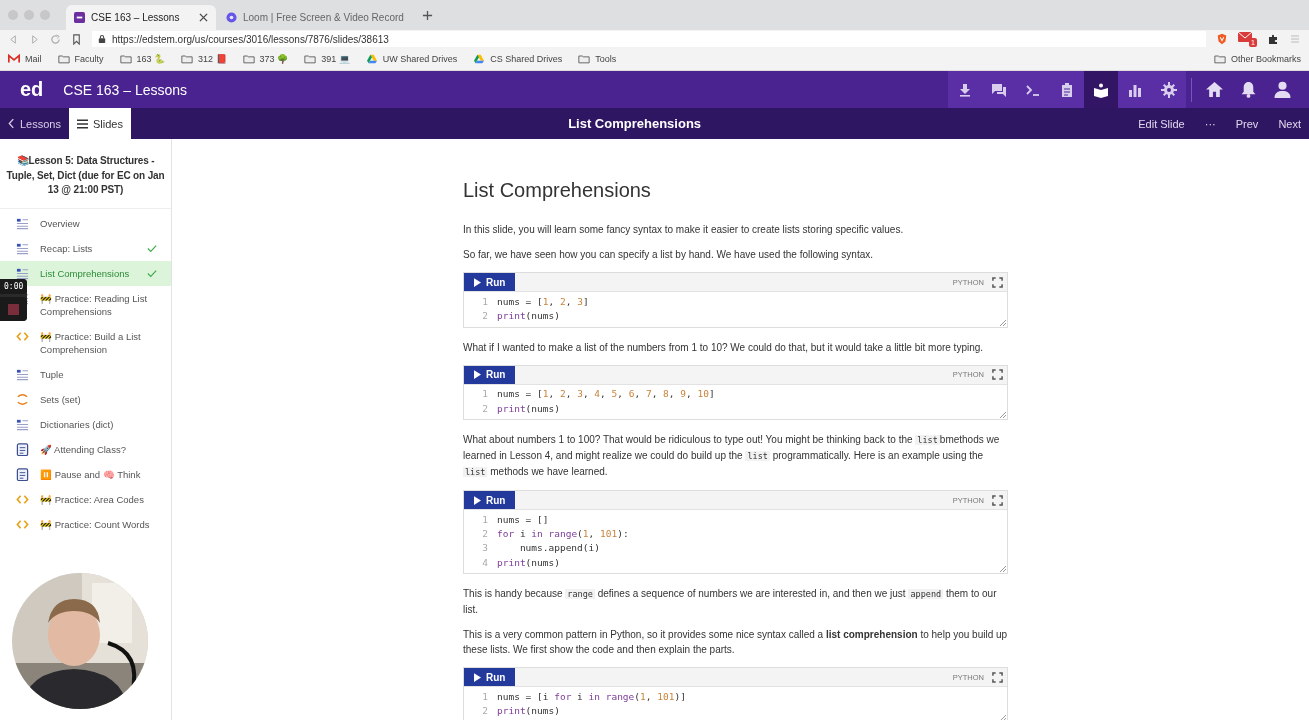  Describe the element at coordinates (14, 286) in the screenshot. I see `recording-timer: 0:00` at that location.